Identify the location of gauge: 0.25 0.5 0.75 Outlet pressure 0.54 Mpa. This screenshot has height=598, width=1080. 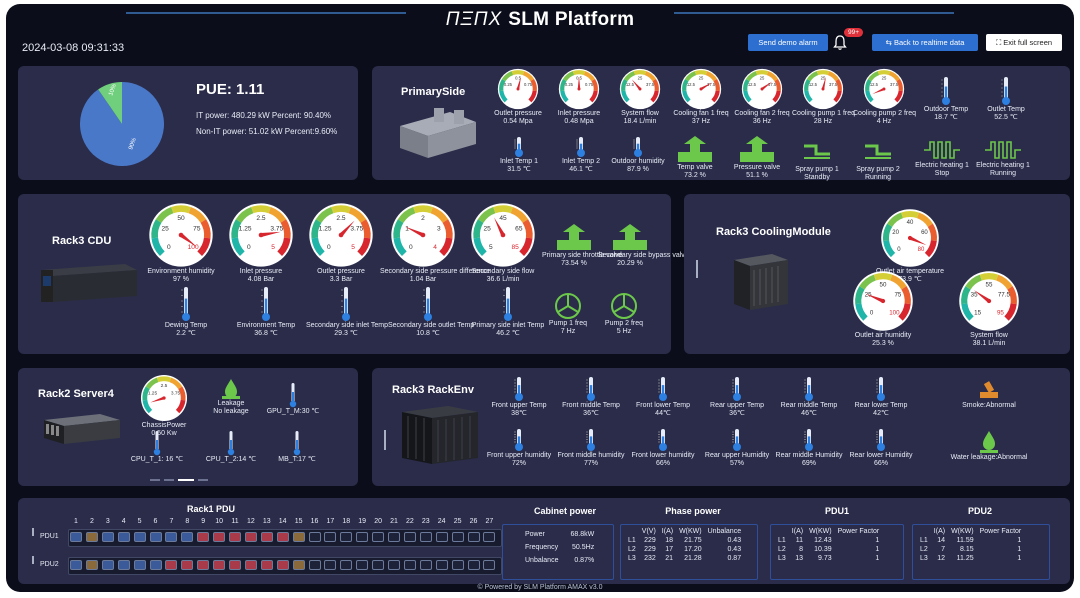
(518, 97).